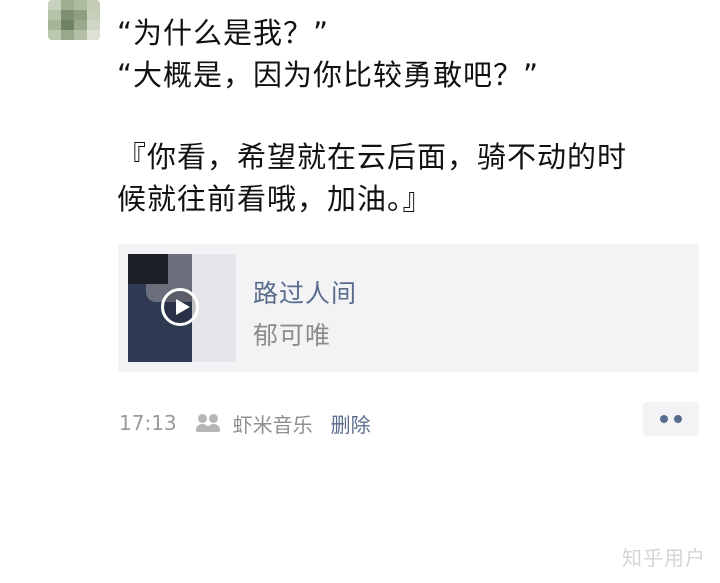 The image size is (720, 583). I want to click on more-button, so click(671, 419).